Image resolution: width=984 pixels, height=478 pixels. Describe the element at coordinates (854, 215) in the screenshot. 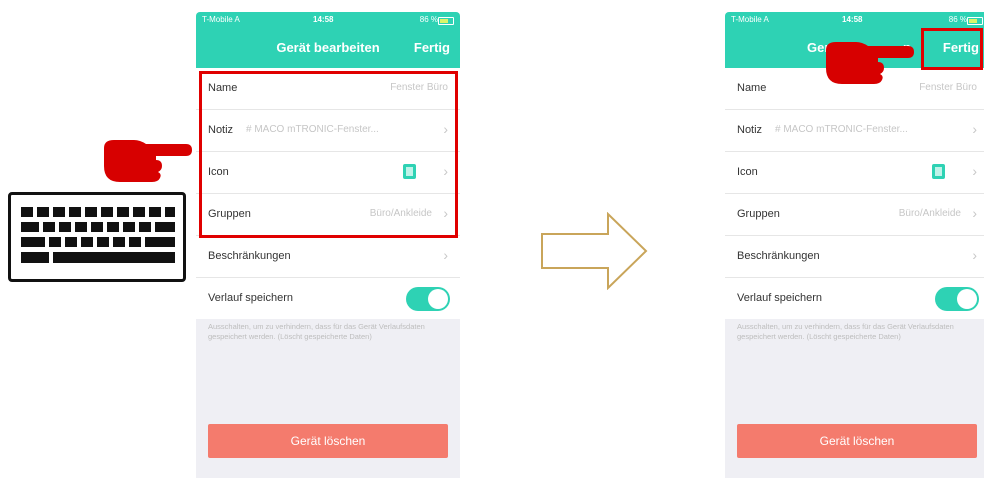

I see `row-groups: Gruppen Büro/Ankleide ›` at that location.